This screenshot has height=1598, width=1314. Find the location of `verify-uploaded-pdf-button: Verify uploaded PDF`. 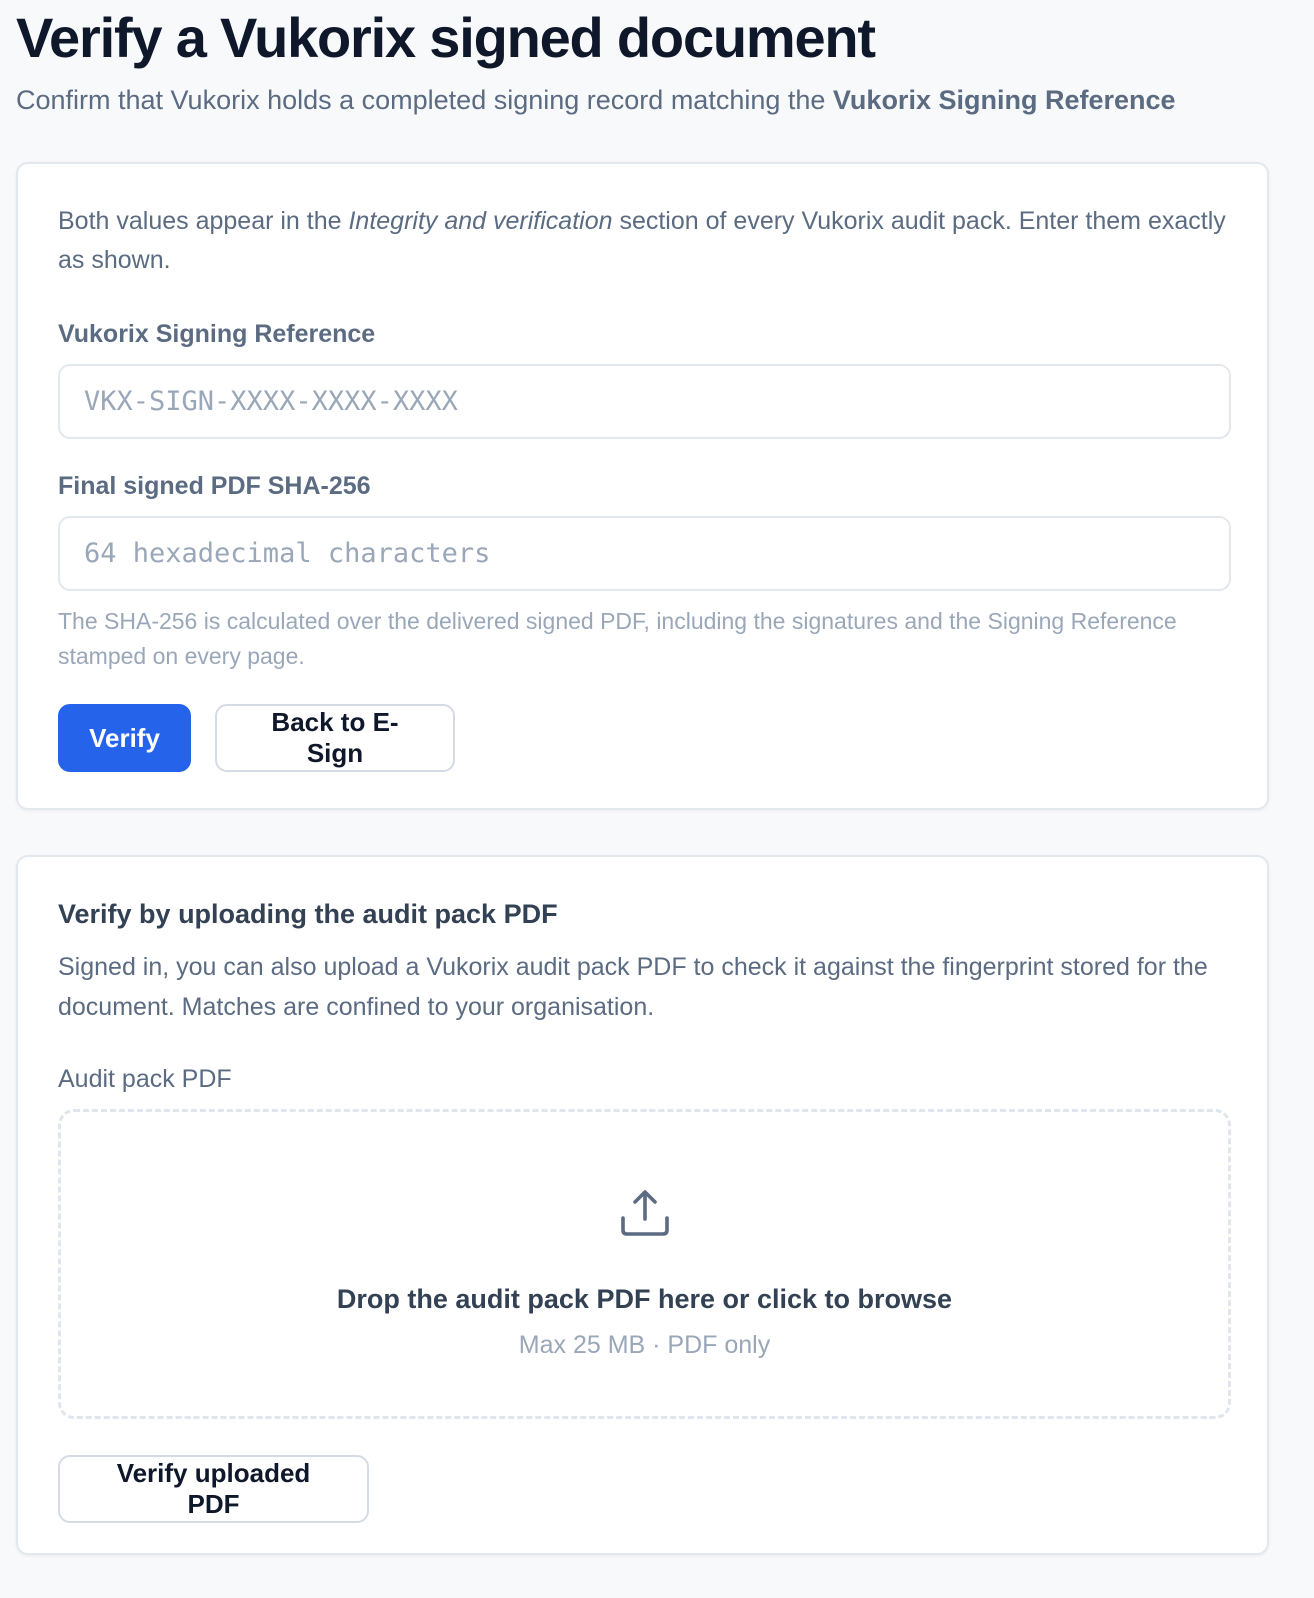

verify-uploaded-pdf-button: Verify uploaded PDF is located at coordinates (213, 1489).